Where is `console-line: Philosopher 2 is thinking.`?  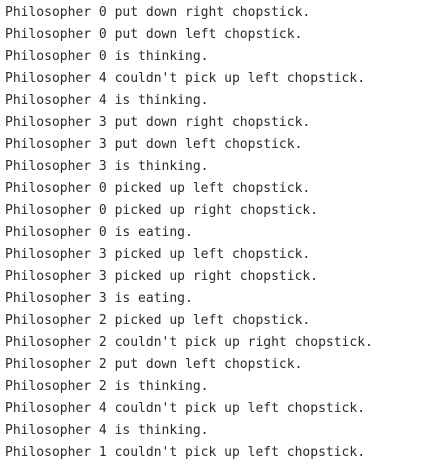 console-line: Philosopher 2 is thinking. is located at coordinates (107, 386).